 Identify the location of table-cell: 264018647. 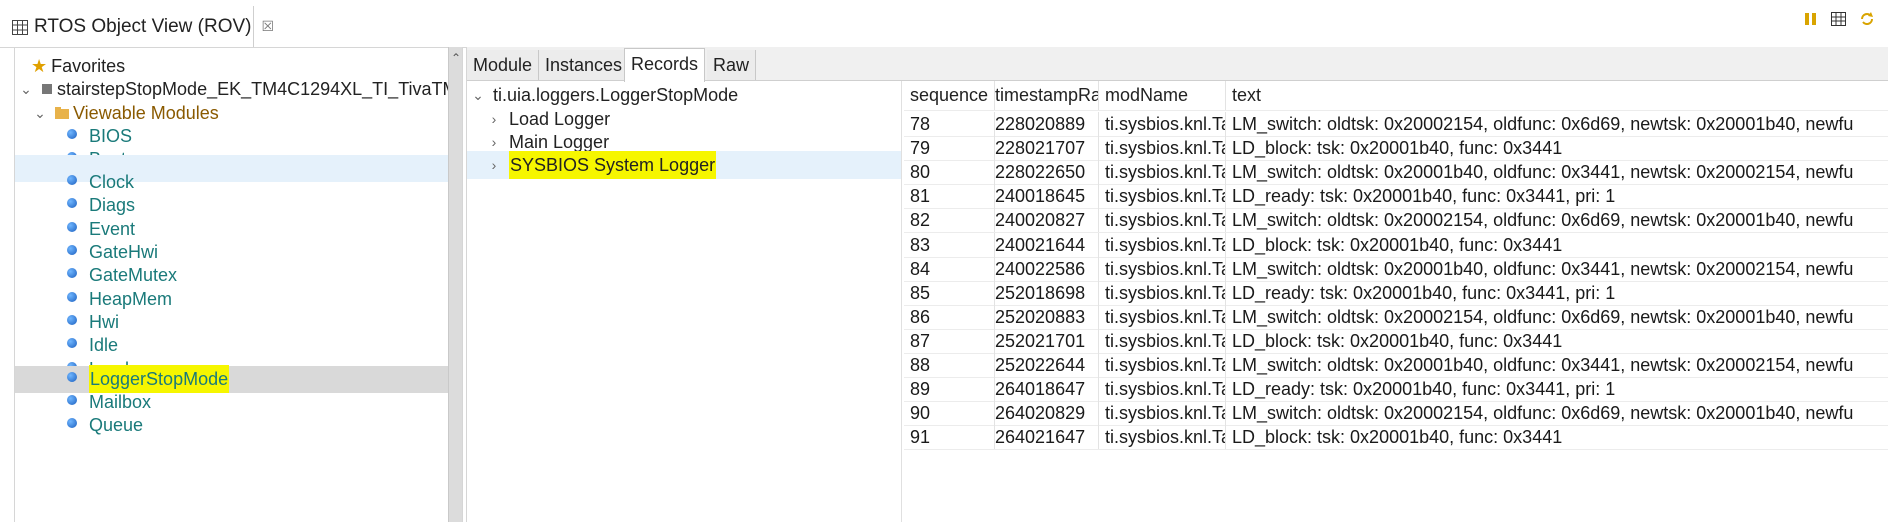
(1044, 389).